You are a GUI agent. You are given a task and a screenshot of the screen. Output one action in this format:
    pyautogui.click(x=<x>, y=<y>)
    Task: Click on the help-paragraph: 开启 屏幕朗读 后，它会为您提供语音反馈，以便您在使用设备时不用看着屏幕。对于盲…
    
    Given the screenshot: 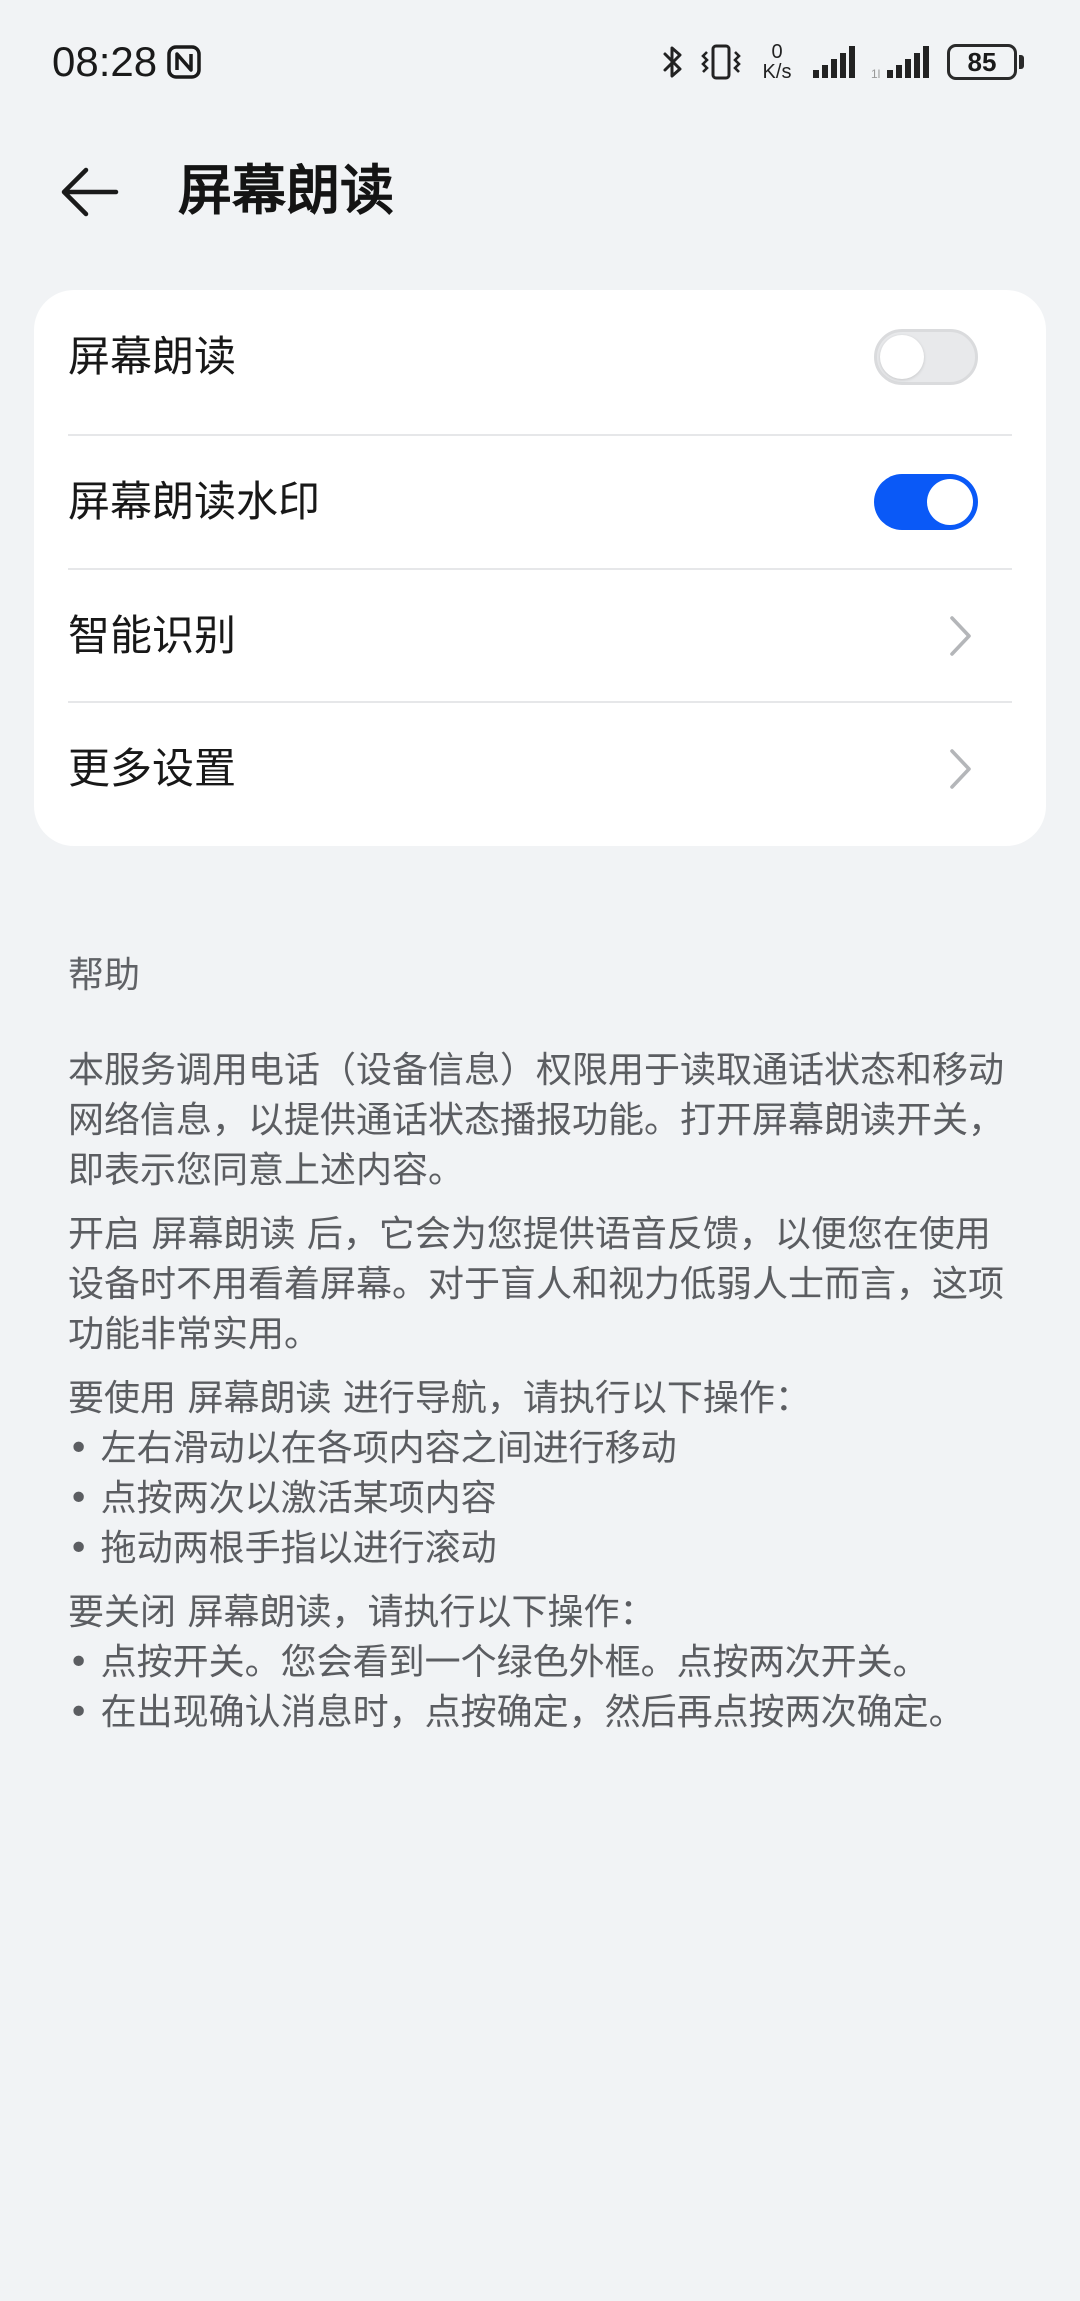 What is the action you would take?
    pyautogui.click(x=536, y=1284)
    